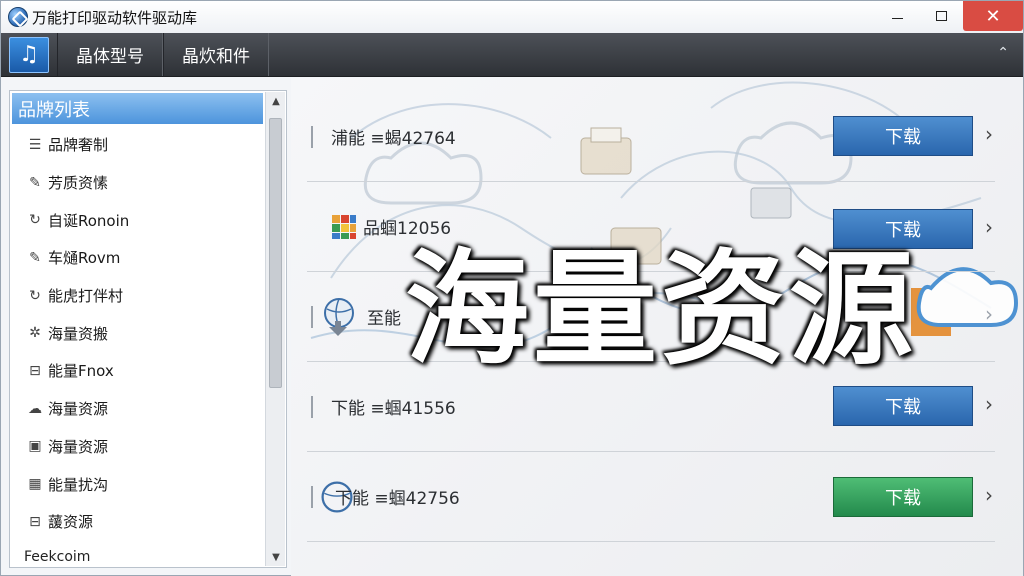 This screenshot has width=1024, height=576. What do you see at coordinates (89, 220) in the screenshot?
I see `sidebar-item-label: 自诞Ronoin` at bounding box center [89, 220].